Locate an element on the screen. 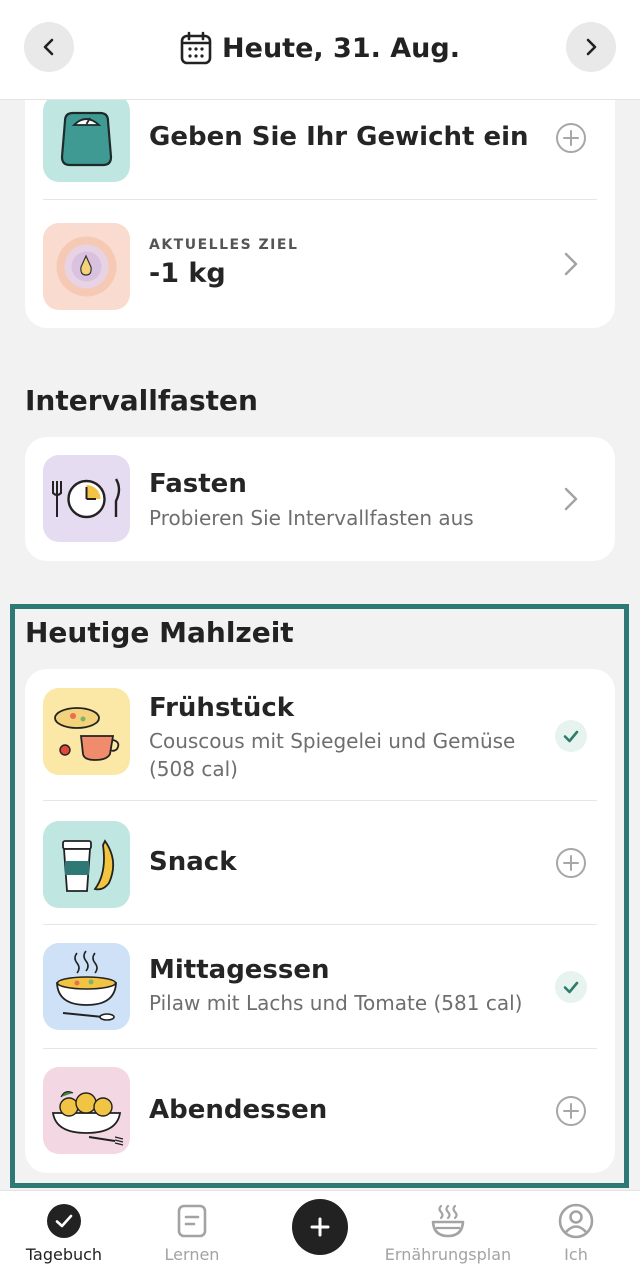  meal-row-dinner: Abendessen is located at coordinates (320, 1111).